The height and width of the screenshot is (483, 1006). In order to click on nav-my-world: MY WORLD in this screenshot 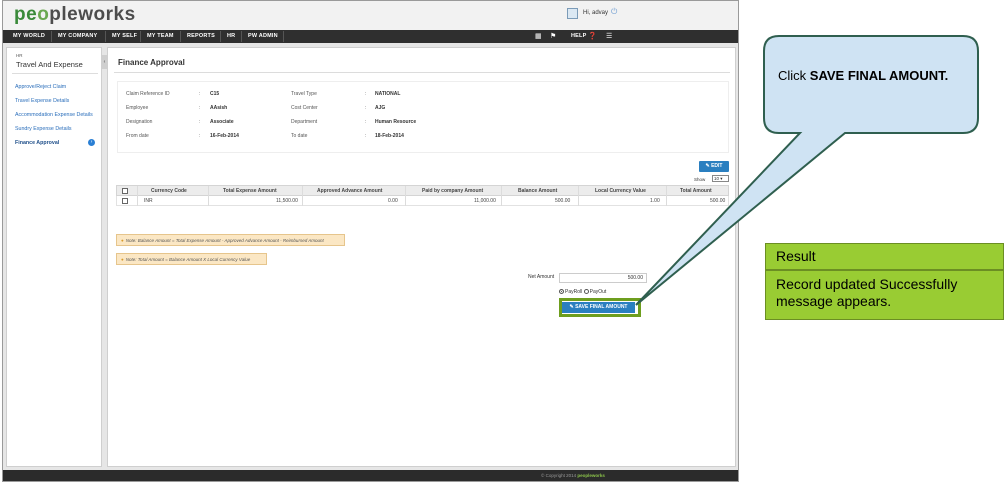, I will do `click(29, 36)`.